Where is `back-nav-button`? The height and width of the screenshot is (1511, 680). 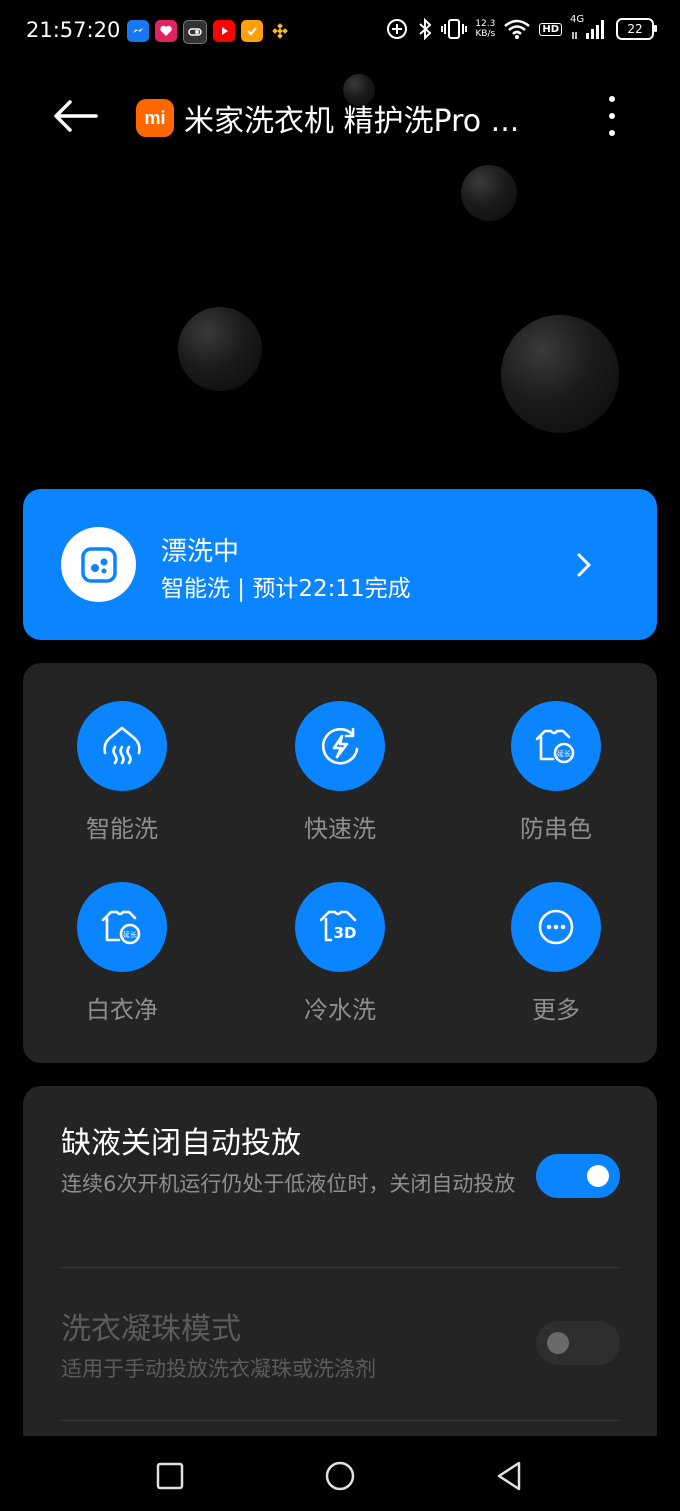 back-nav-button is located at coordinates (510, 1476).